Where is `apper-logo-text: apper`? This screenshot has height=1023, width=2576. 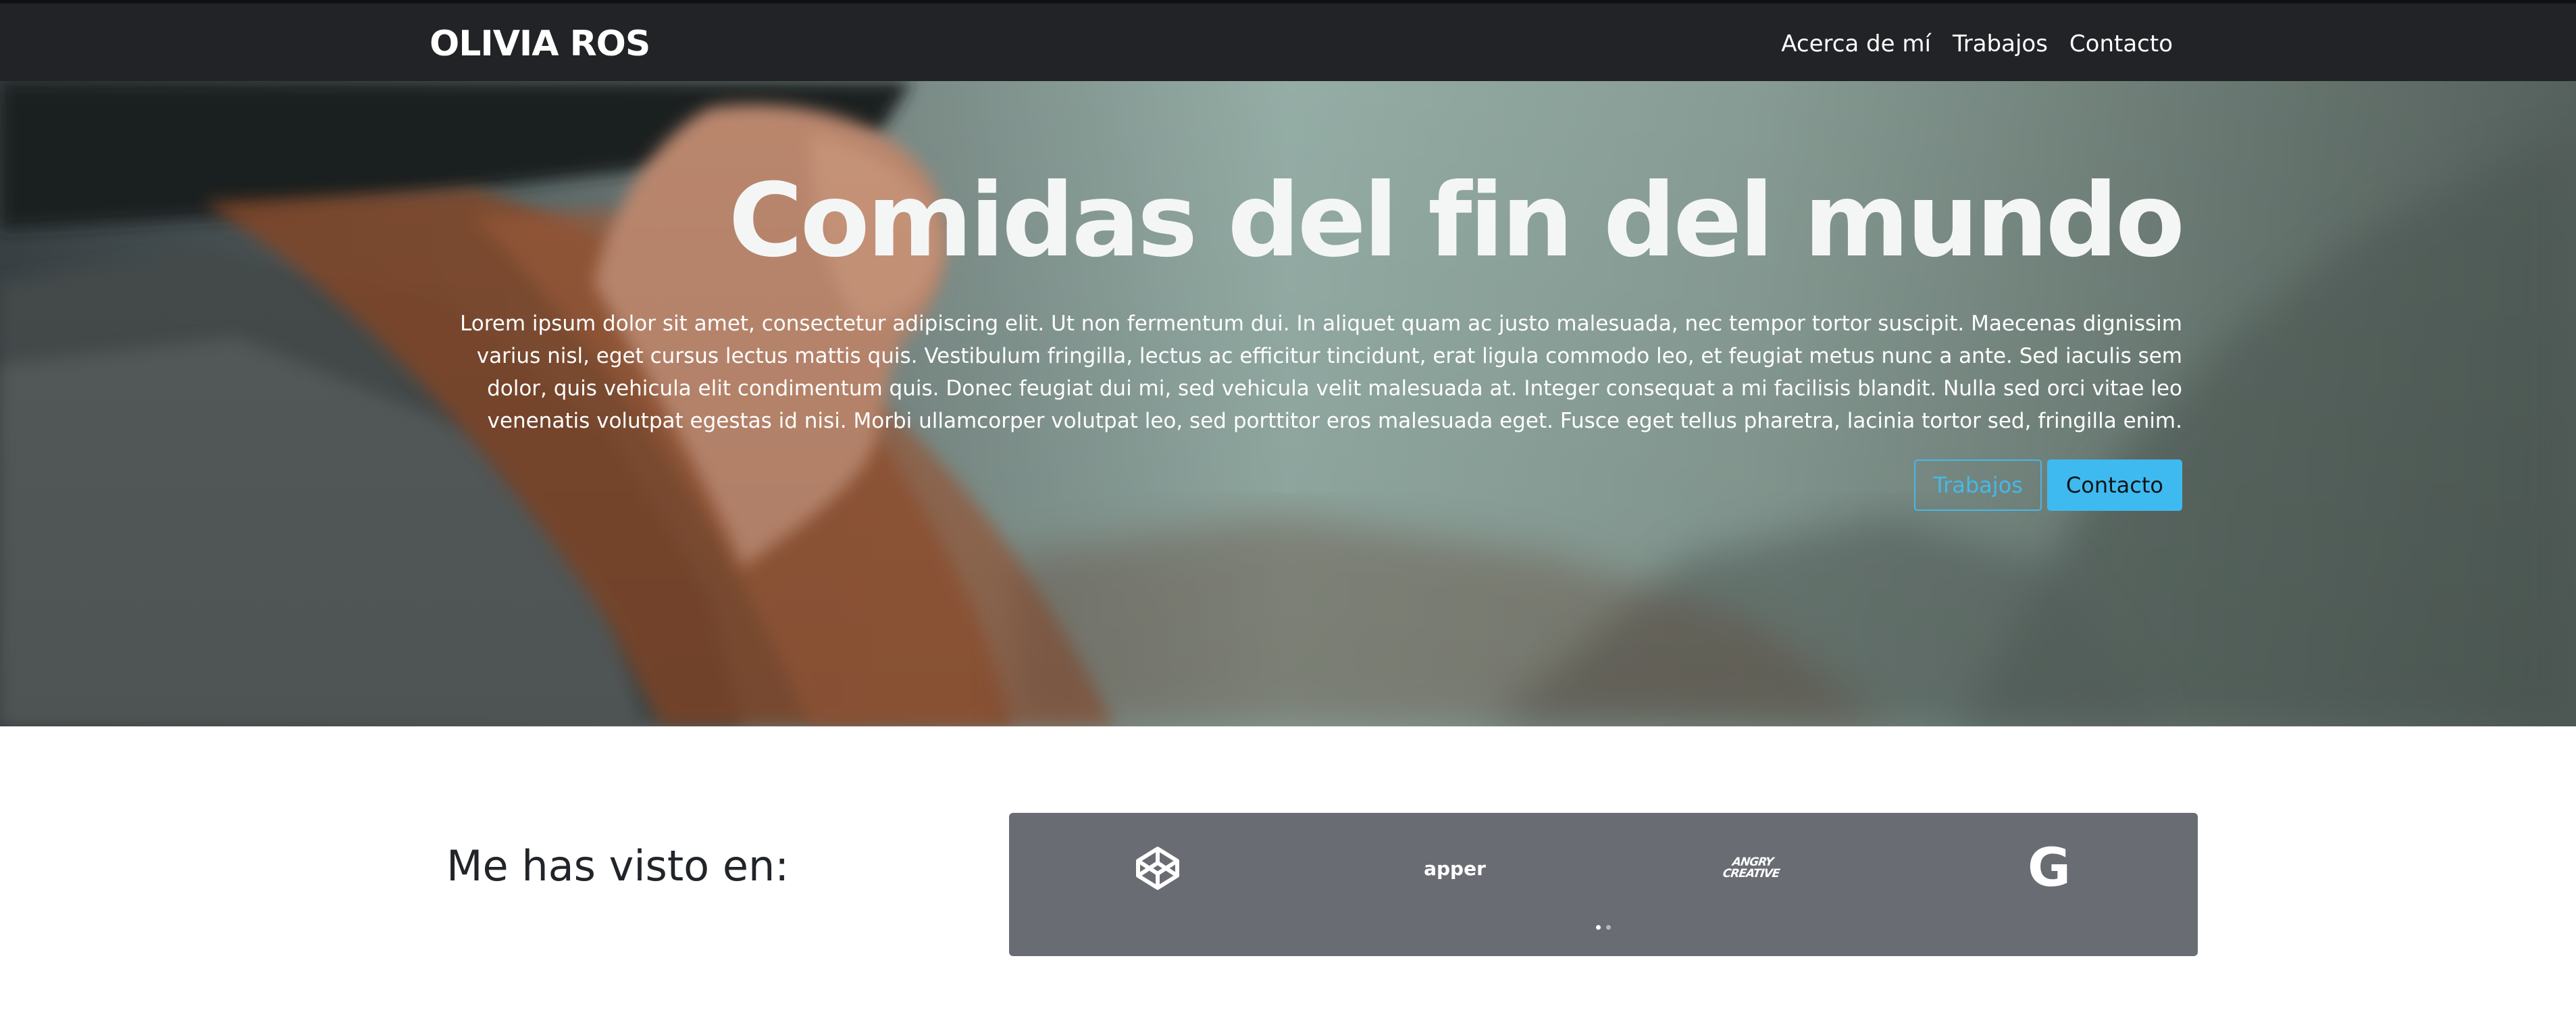
apper-logo-text: apper is located at coordinates (1455, 868).